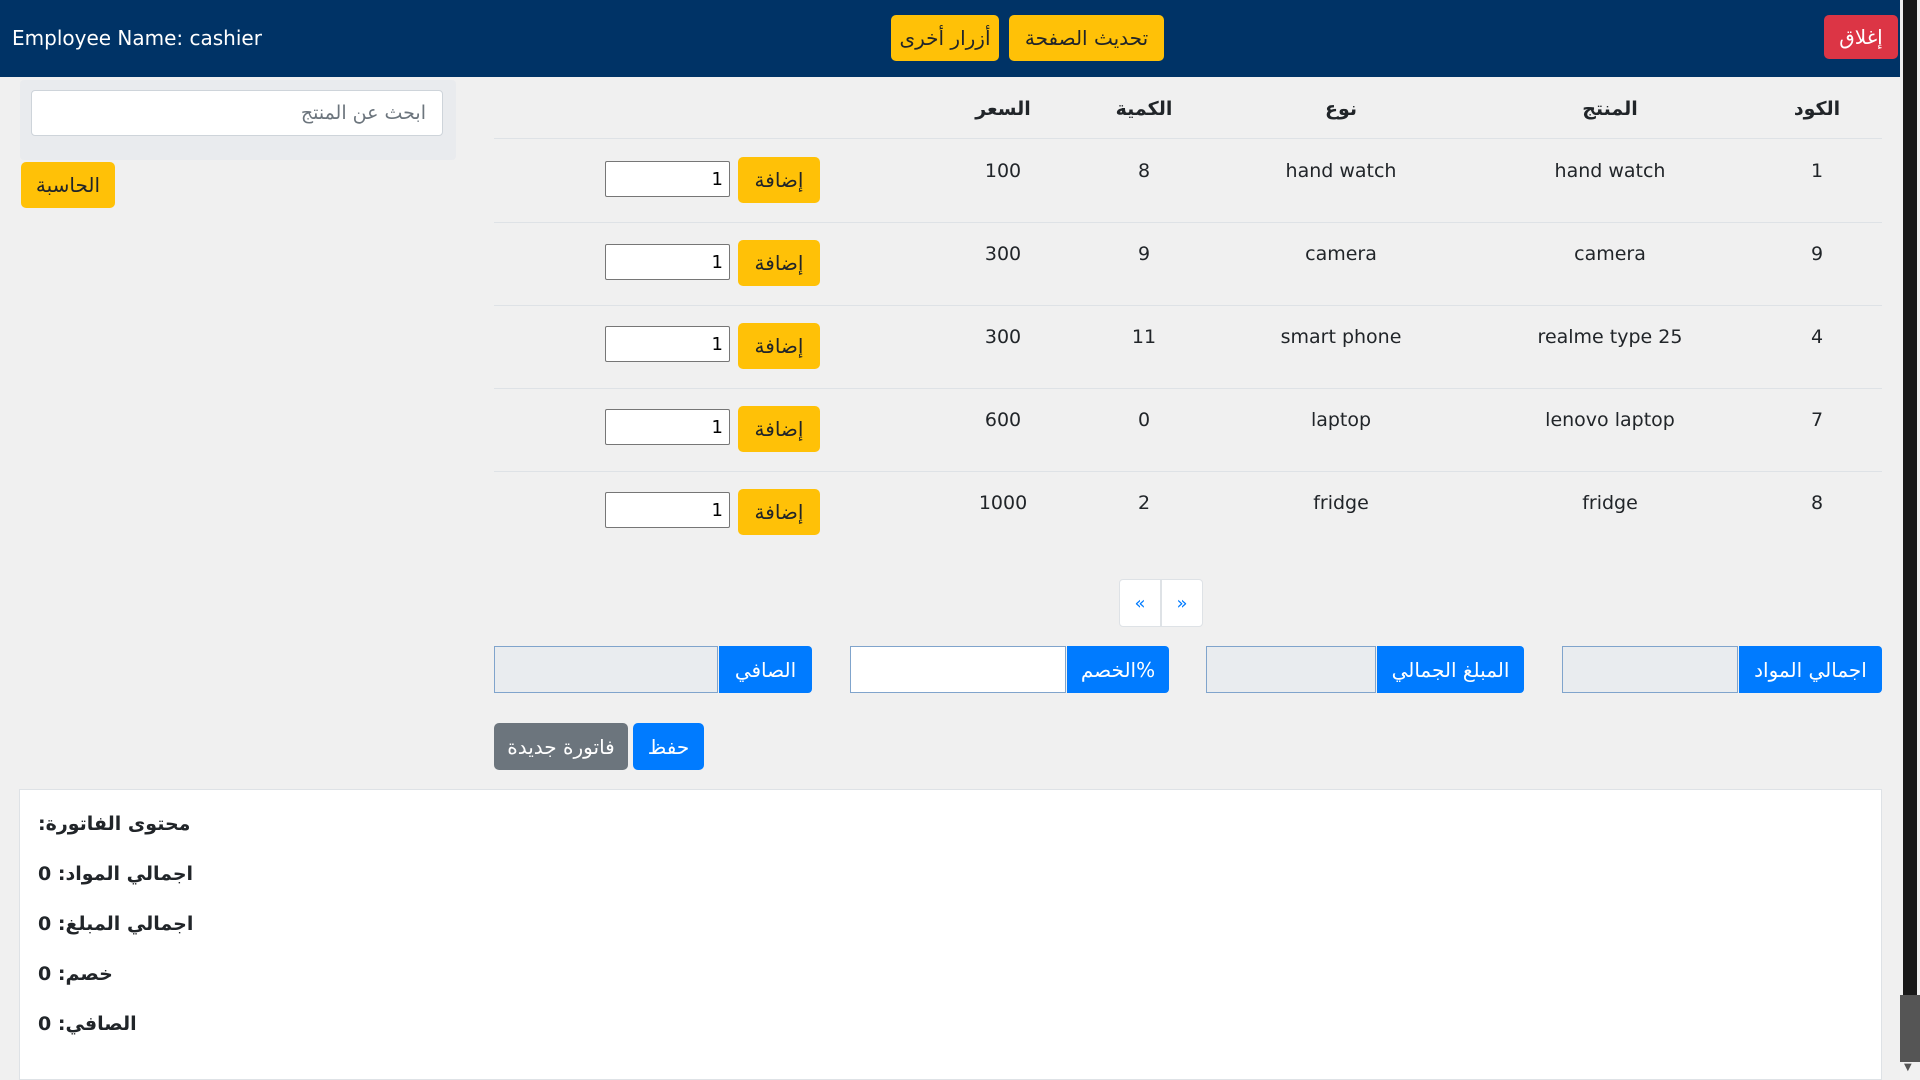 This screenshot has height=1080, width=1920. I want to click on invoice-title: محتوى الفاتورة:, so click(114, 824).